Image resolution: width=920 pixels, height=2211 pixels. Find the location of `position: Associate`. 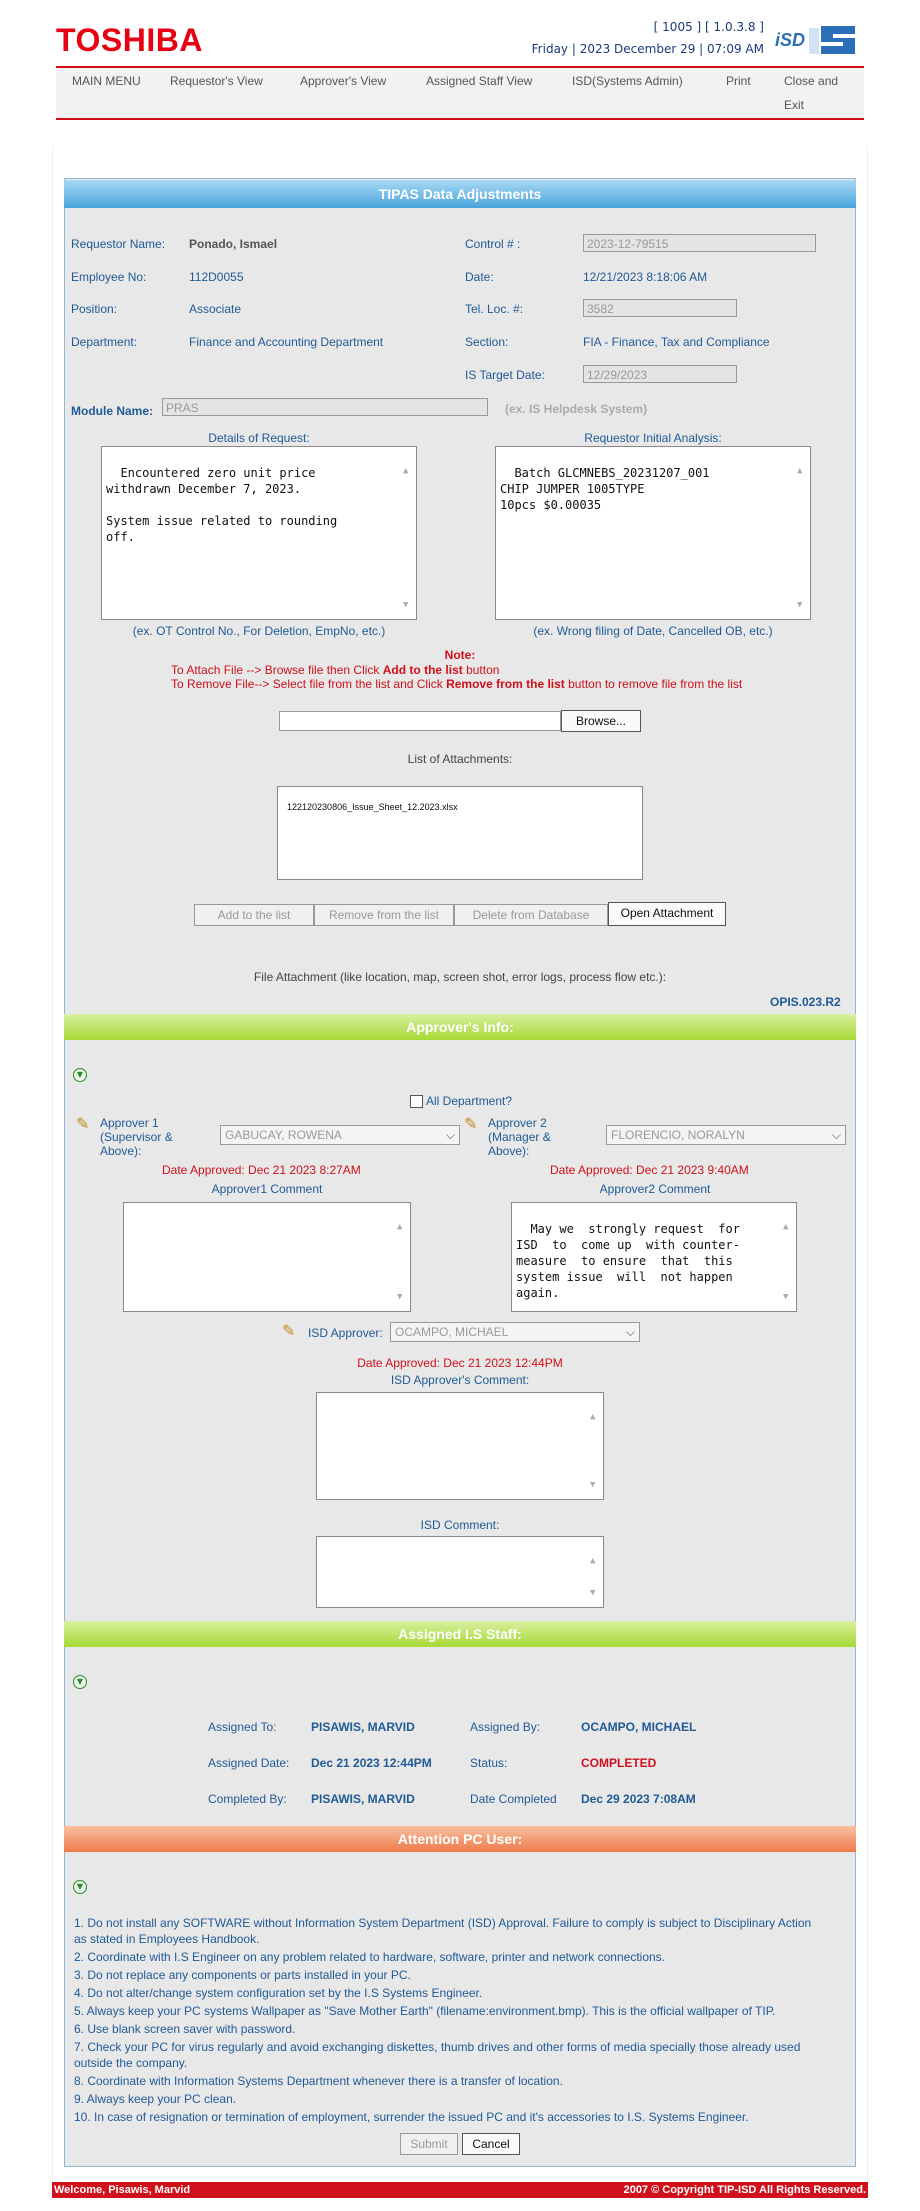

position: Associate is located at coordinates (215, 309).